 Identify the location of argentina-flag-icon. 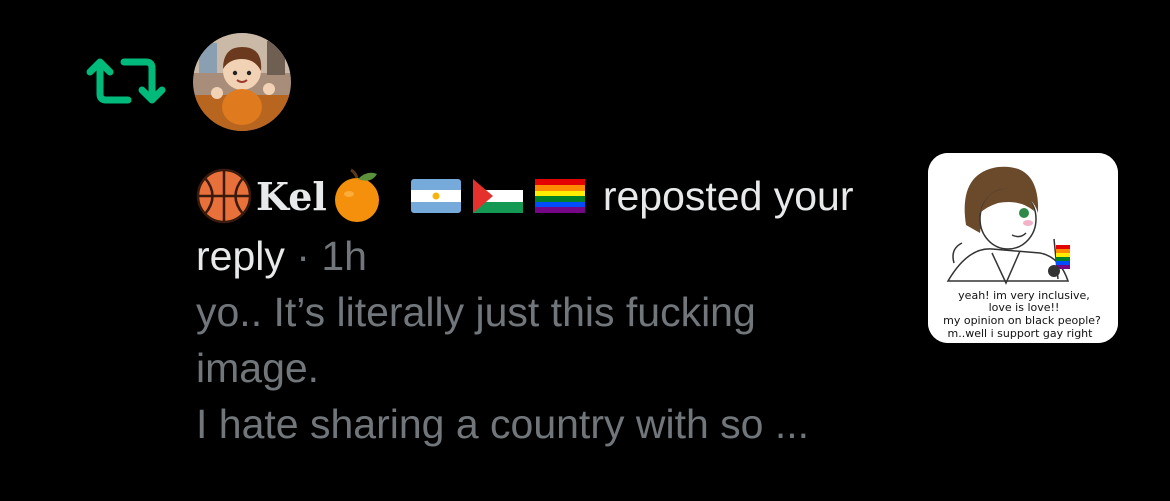
(435, 196).